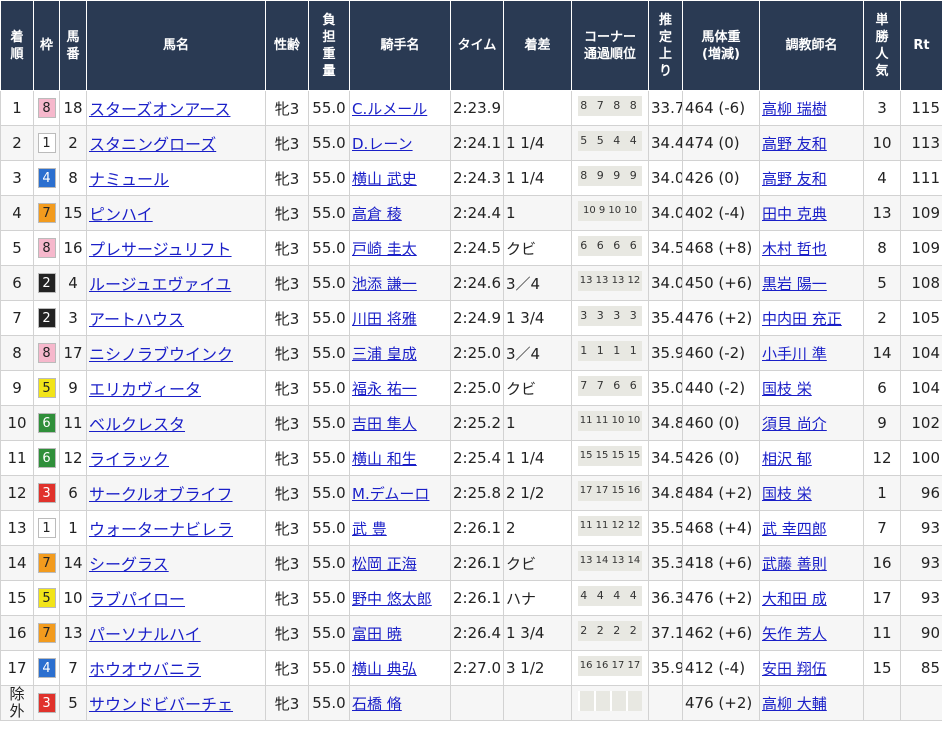 The width and height of the screenshot is (942, 752). Describe the element at coordinates (384, 389) in the screenshot. I see `jockey-link: 福永 祐一` at that location.